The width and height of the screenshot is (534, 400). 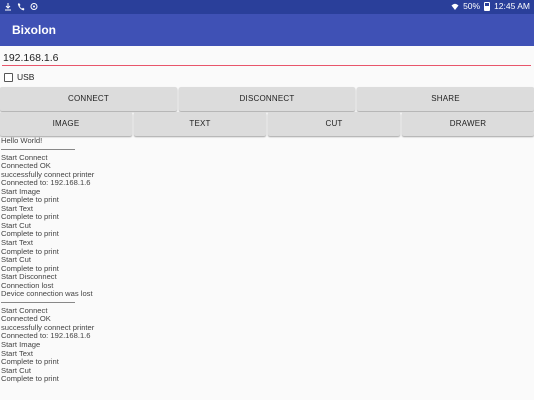 I want to click on status-right: 50% 12:45 AM, so click(x=490, y=6).